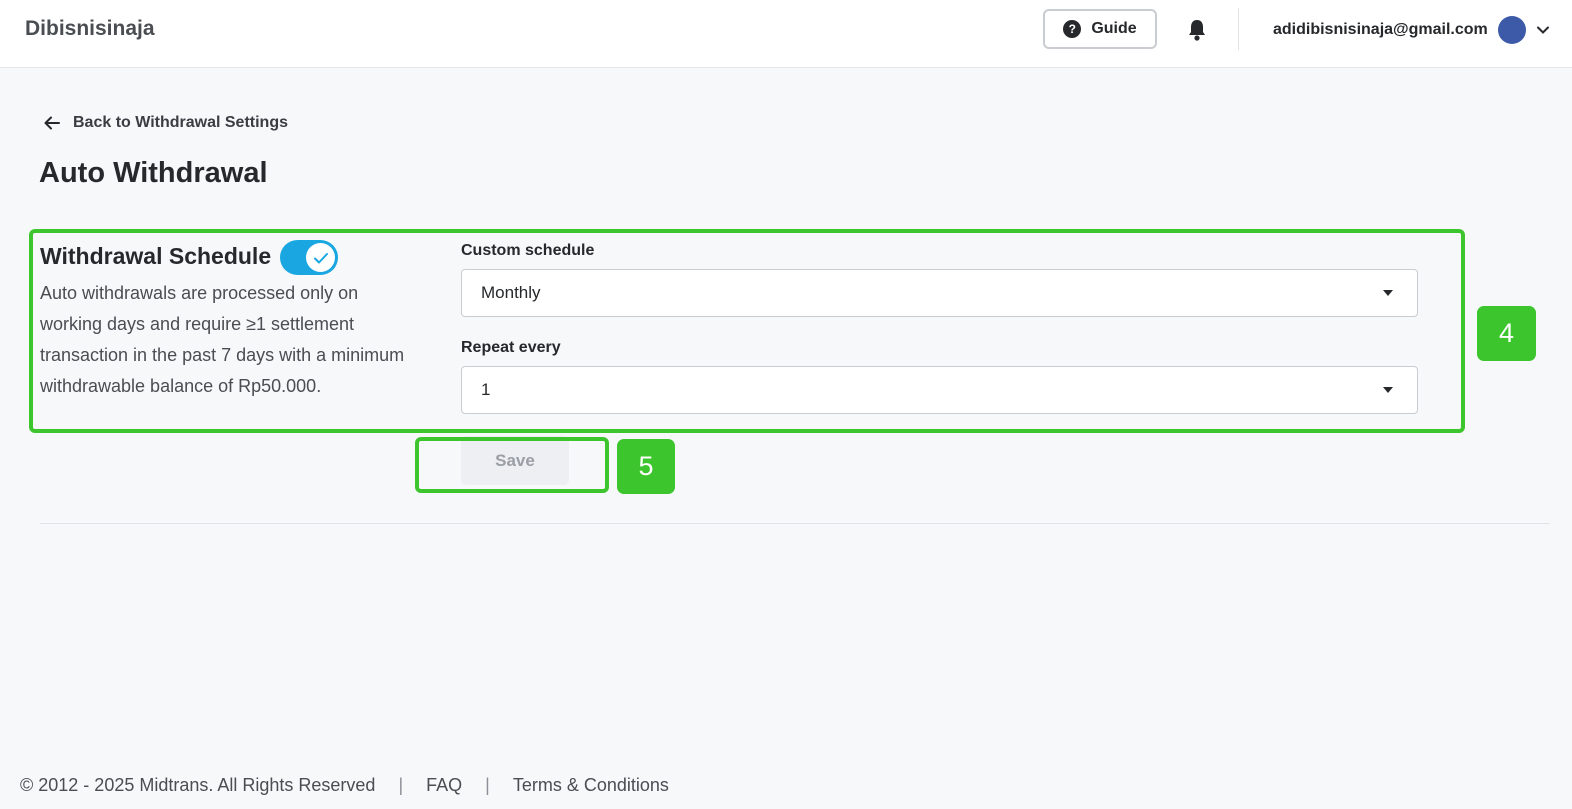 The image size is (1572, 809). Describe the element at coordinates (444, 785) in the screenshot. I see `faq-link: FAQ` at that location.